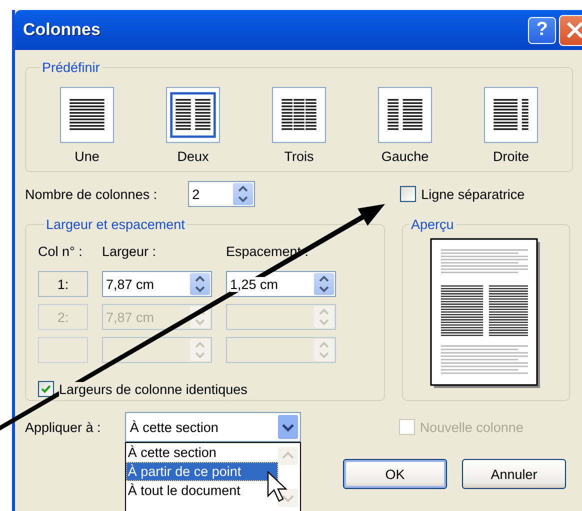 Image resolution: width=582 pixels, height=511 pixels. I want to click on column-number: 1:, so click(63, 284).